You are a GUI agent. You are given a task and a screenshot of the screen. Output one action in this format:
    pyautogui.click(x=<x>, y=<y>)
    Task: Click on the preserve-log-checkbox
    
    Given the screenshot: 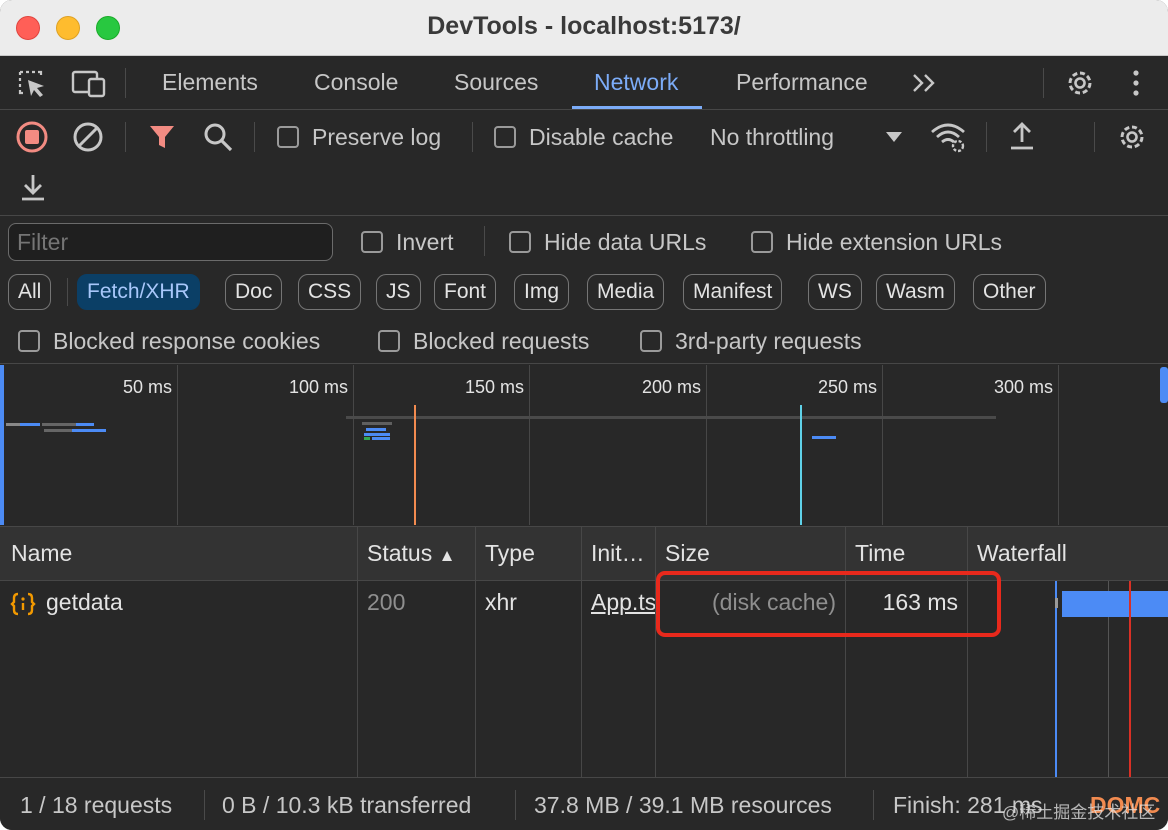 What is the action you would take?
    pyautogui.click(x=288, y=137)
    